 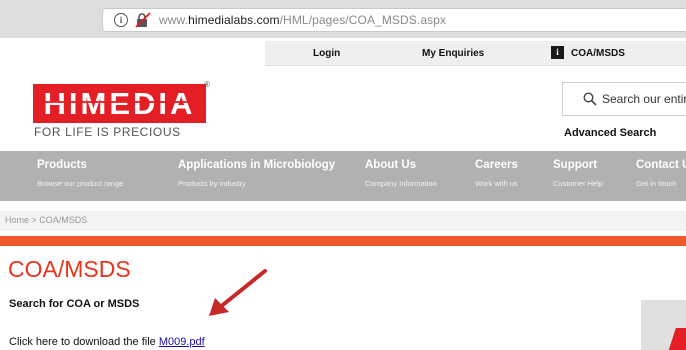 I want to click on logo-badge: HIMEDIA, so click(x=119, y=103).